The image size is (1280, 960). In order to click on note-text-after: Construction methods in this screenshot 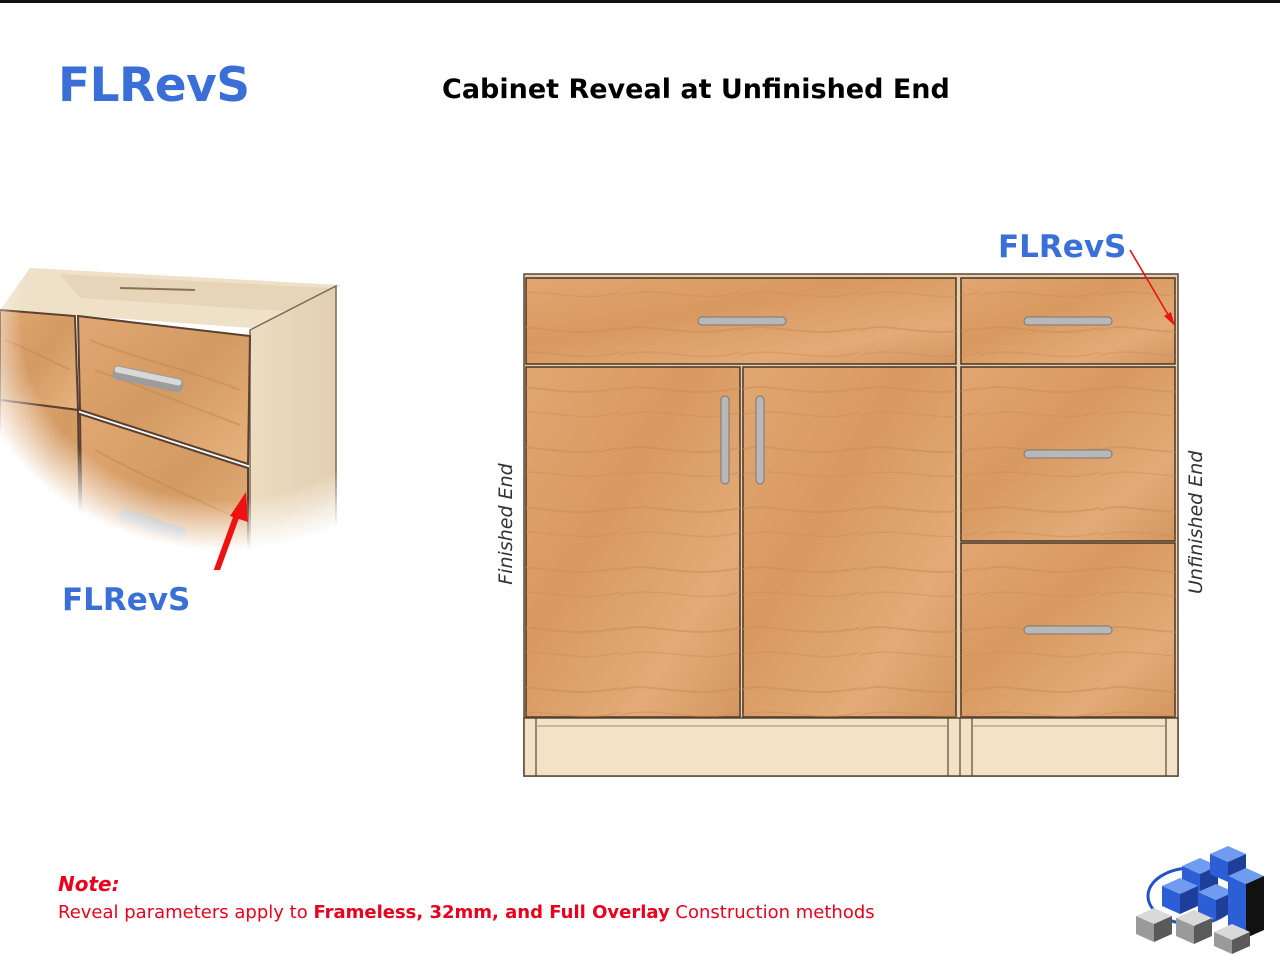, I will do `click(772, 912)`.